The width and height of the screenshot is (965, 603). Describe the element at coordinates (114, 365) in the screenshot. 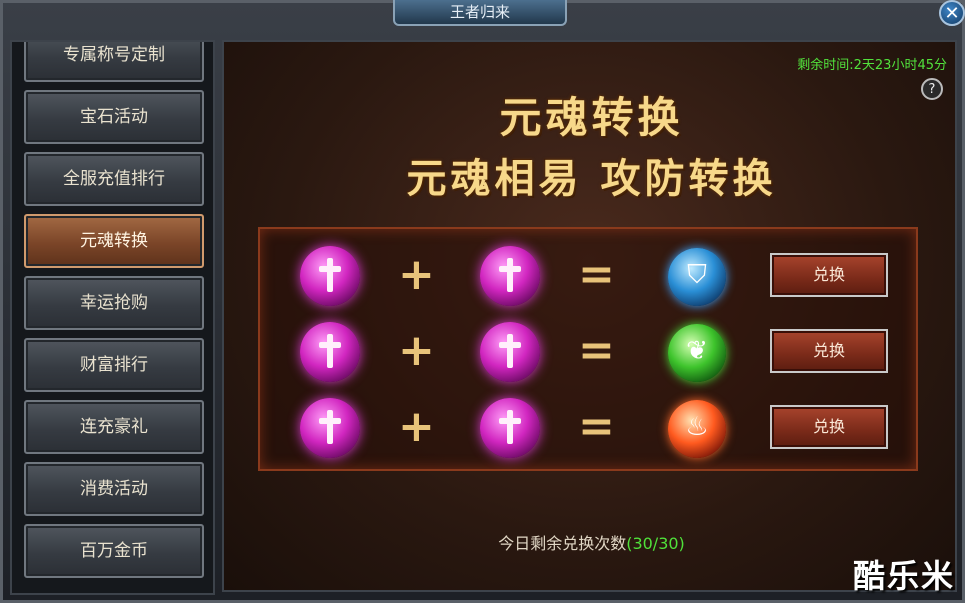

I see `sidebar-item-wealth-rank: 财富排行` at that location.